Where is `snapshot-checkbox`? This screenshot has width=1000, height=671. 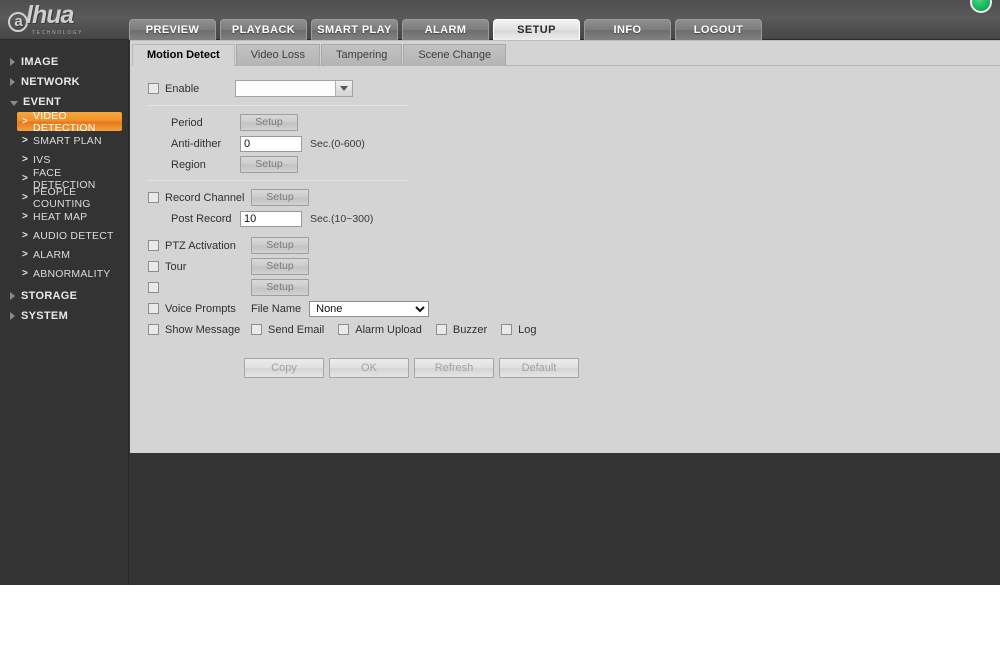
snapshot-checkbox is located at coordinates (153, 287).